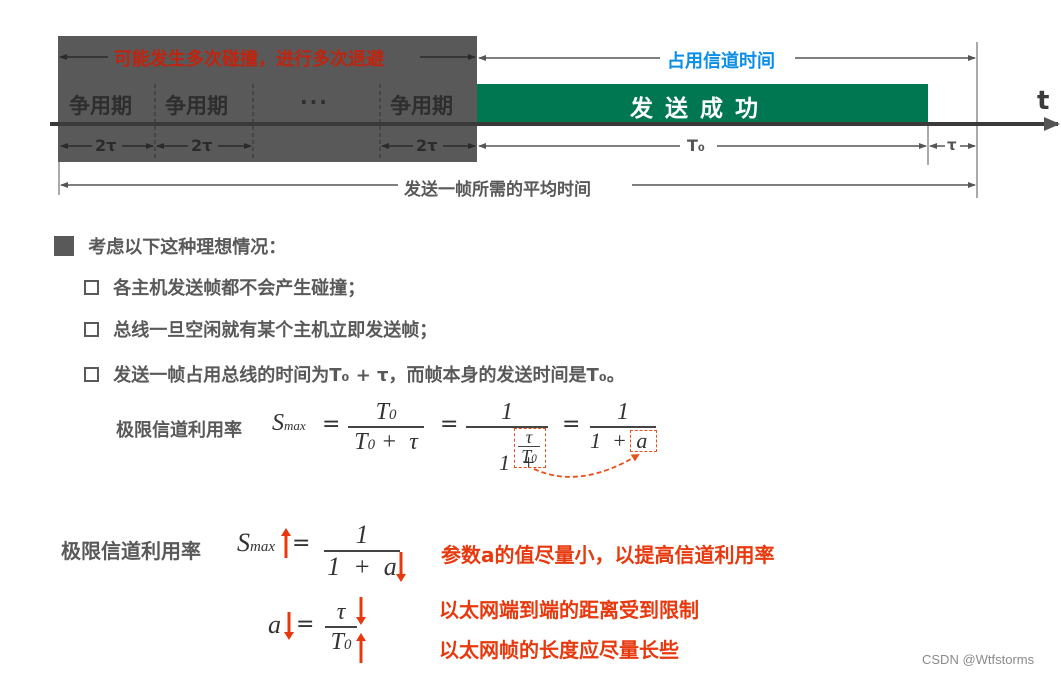 This screenshot has height=677, width=1061. What do you see at coordinates (371, 444) in the screenshot?
I see `denominator-sub: 0` at bounding box center [371, 444].